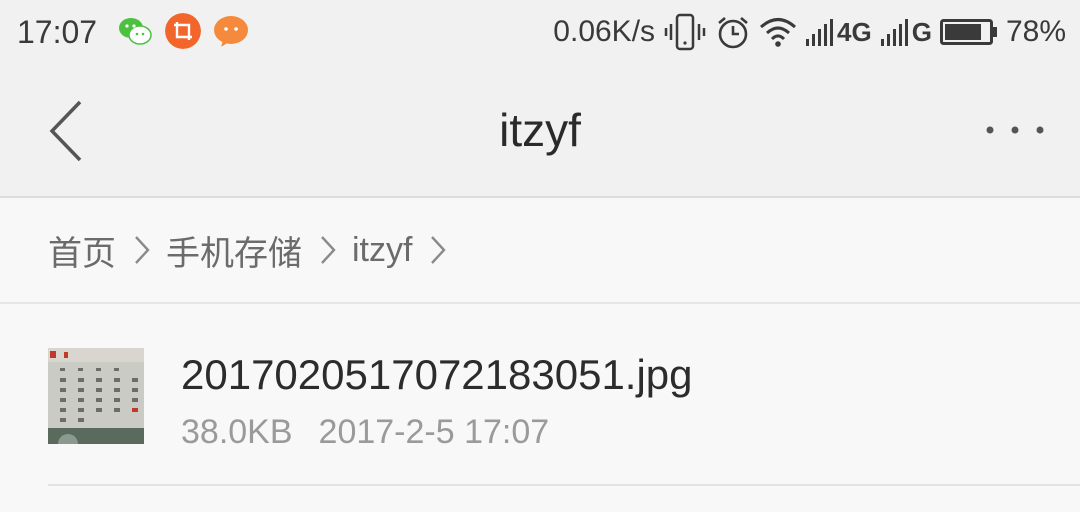  I want to click on file-thumbnail, so click(96, 396).